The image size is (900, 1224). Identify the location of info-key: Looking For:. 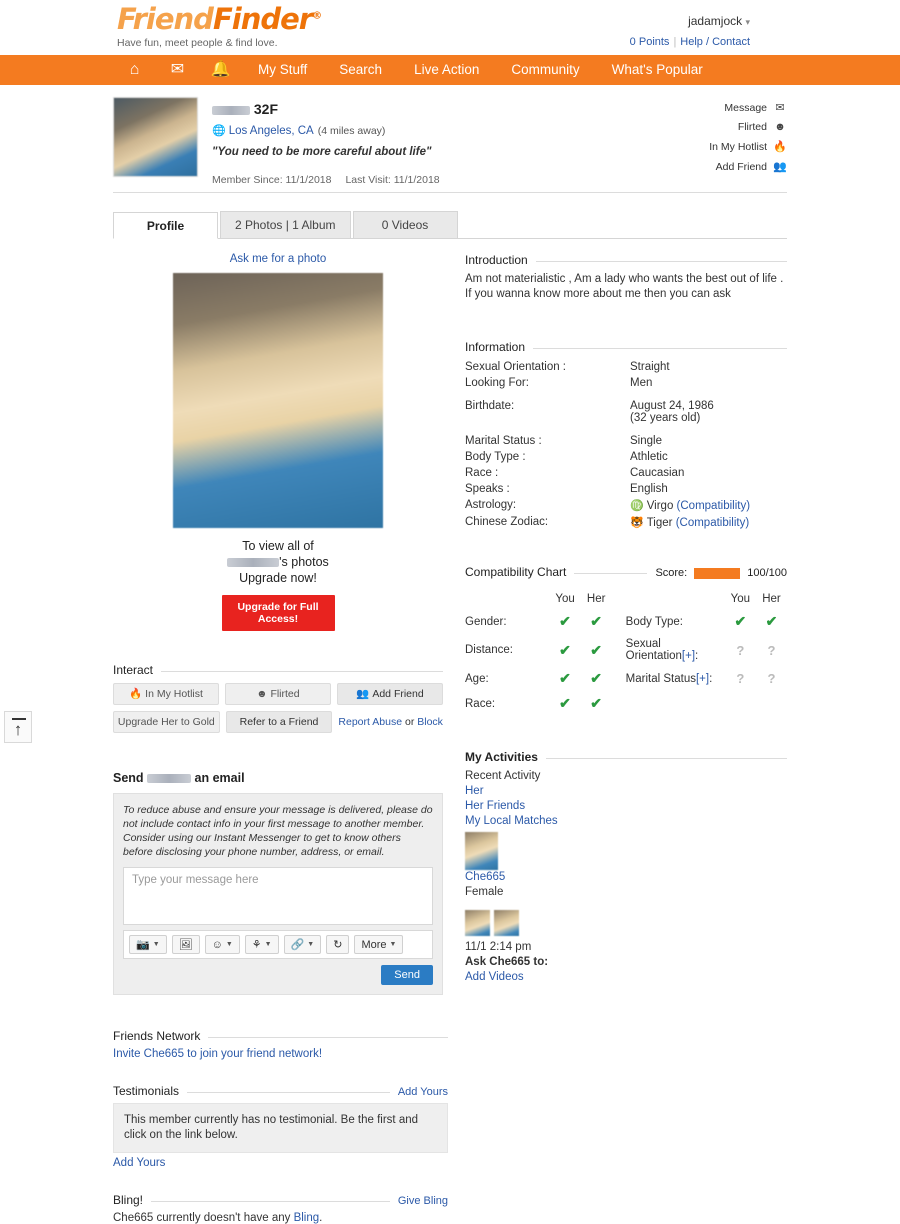
(497, 383).